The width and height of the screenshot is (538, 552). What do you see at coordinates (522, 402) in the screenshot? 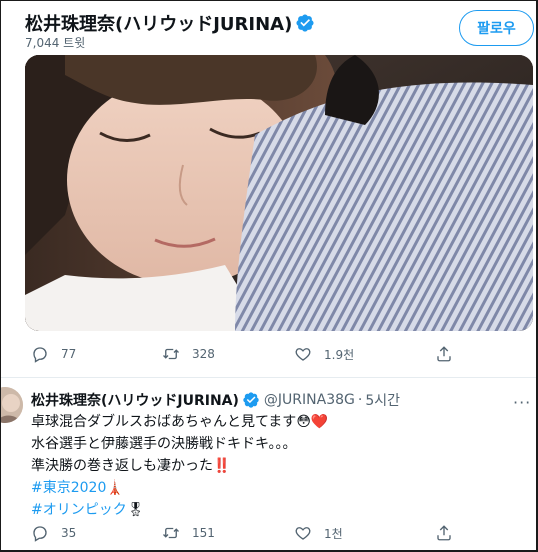
I see `more-options-button: ···` at bounding box center [522, 402].